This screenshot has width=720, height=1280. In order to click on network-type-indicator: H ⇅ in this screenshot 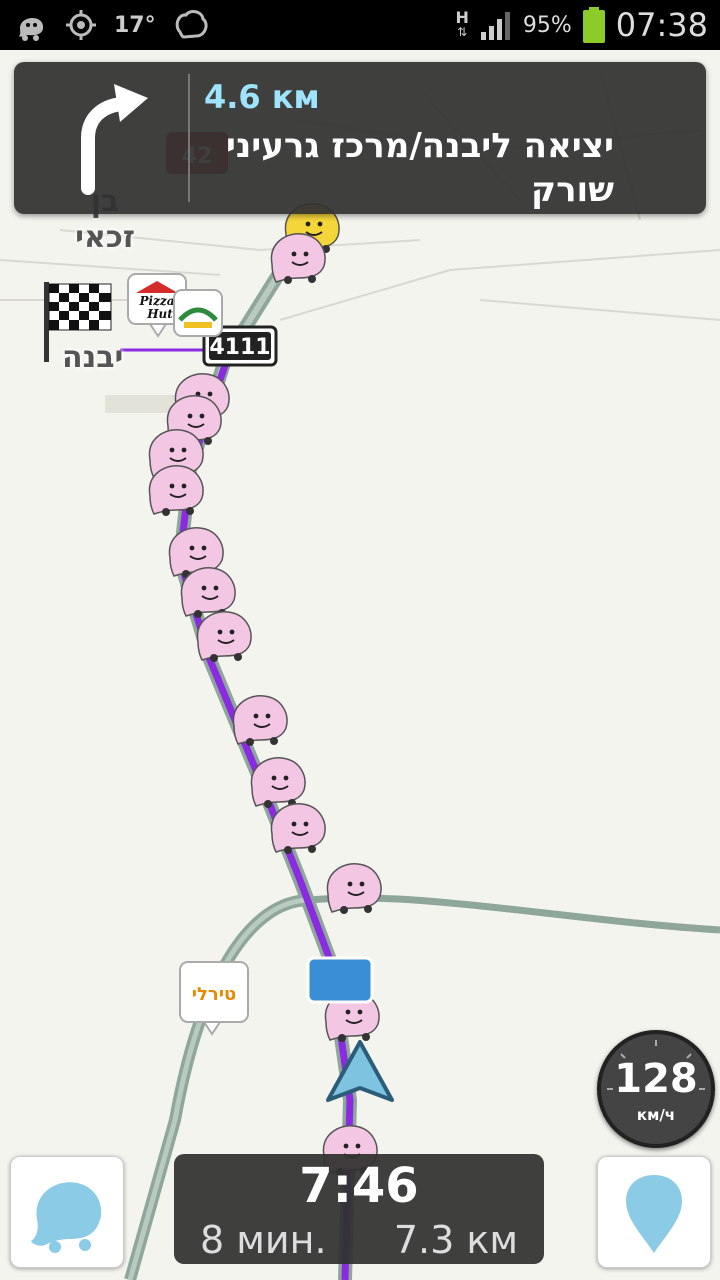, I will do `click(462, 24)`.